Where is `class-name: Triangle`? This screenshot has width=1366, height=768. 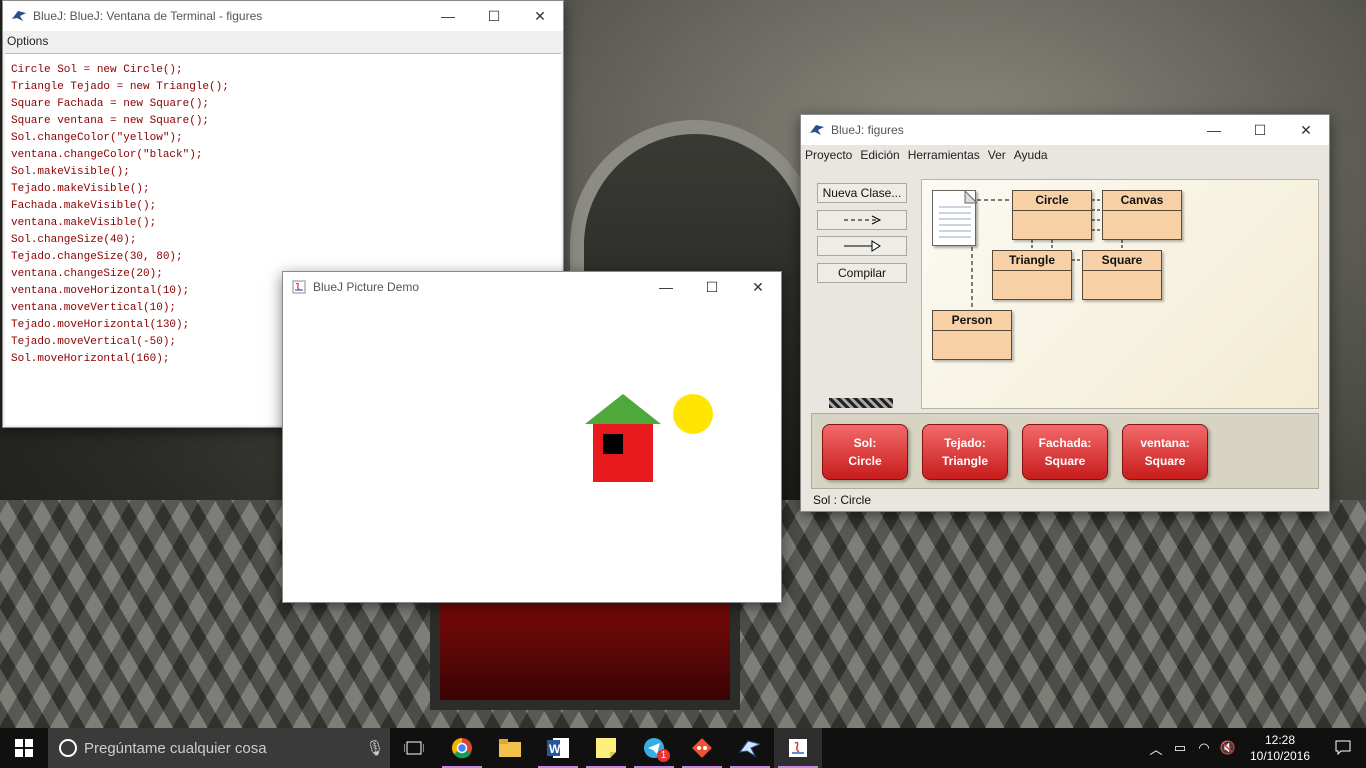 class-name: Triangle is located at coordinates (1032, 261).